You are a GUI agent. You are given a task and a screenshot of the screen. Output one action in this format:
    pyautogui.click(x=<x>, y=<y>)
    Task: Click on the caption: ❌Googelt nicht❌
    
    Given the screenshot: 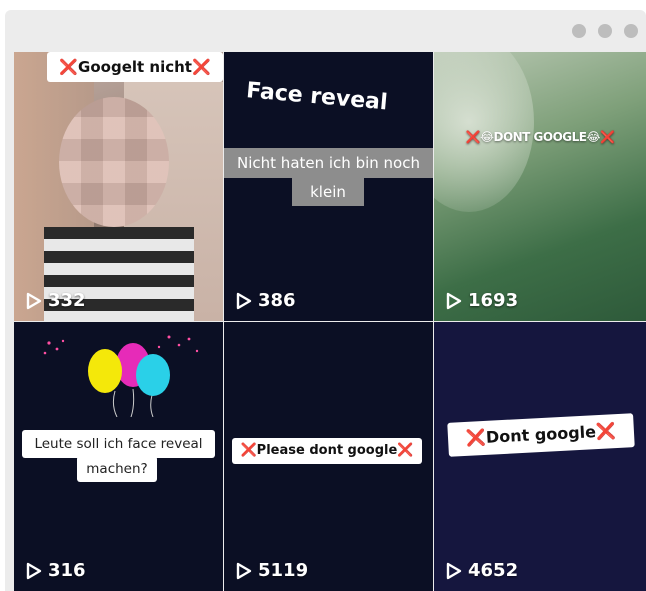 What is the action you would take?
    pyautogui.click(x=135, y=67)
    